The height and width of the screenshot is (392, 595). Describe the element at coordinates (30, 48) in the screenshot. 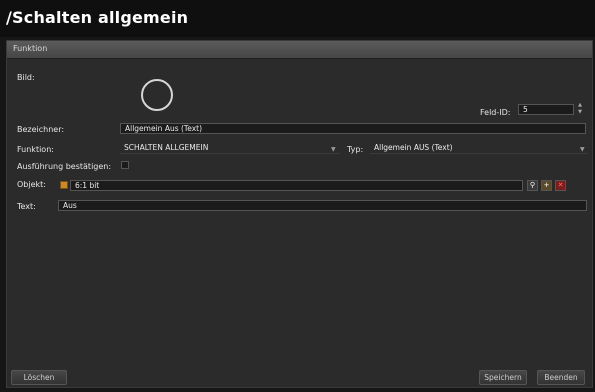

I see `section-header-label: Funktion` at that location.